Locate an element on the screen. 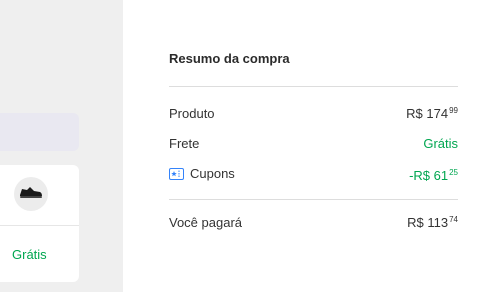 The image size is (500, 292). product-card is located at coordinates (39, 223).